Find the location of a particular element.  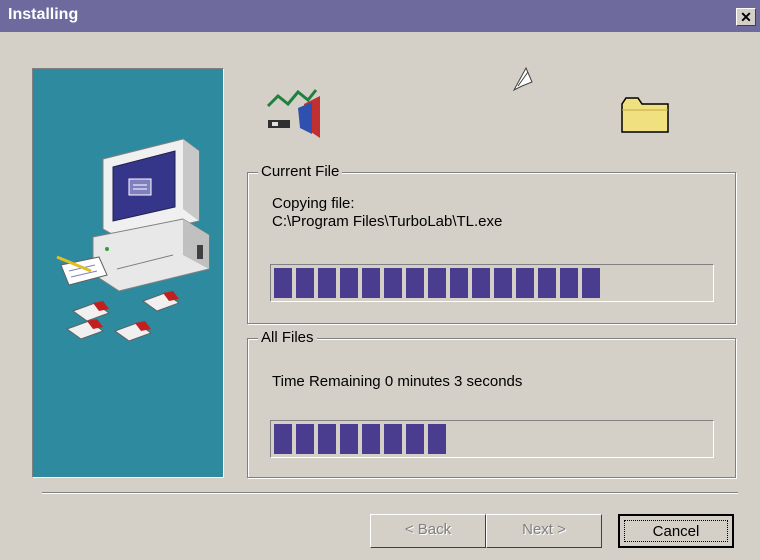

time-remaining-text: Time Remaining 0 minutes 3 seconds is located at coordinates (397, 381).